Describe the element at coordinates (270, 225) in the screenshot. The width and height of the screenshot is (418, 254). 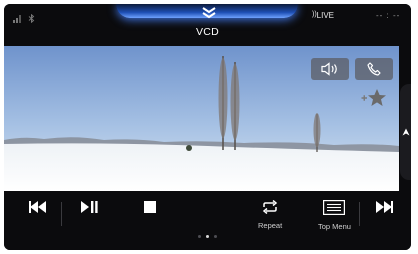
I see `repeat-label: Repeat` at that location.